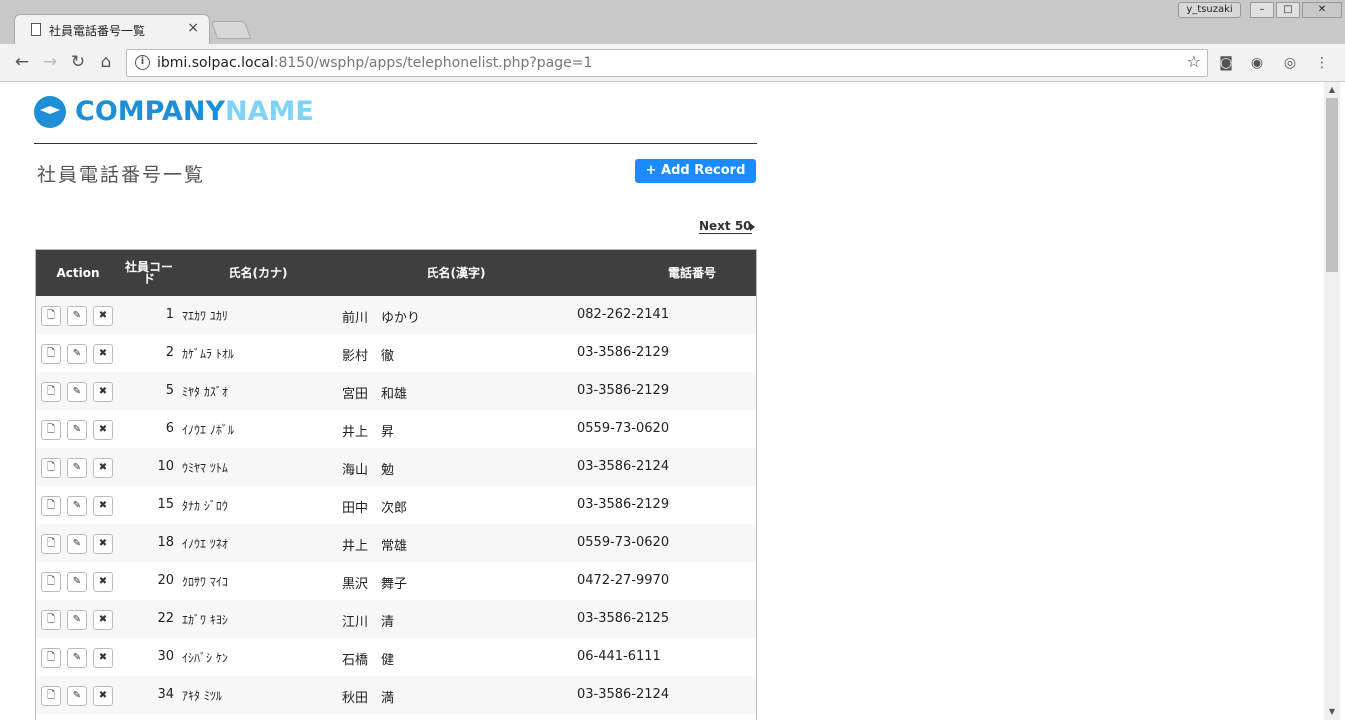 This screenshot has height=720, width=1345. What do you see at coordinates (368, 470) in the screenshot?
I see `employee-name-kanji: 海山 勉` at bounding box center [368, 470].